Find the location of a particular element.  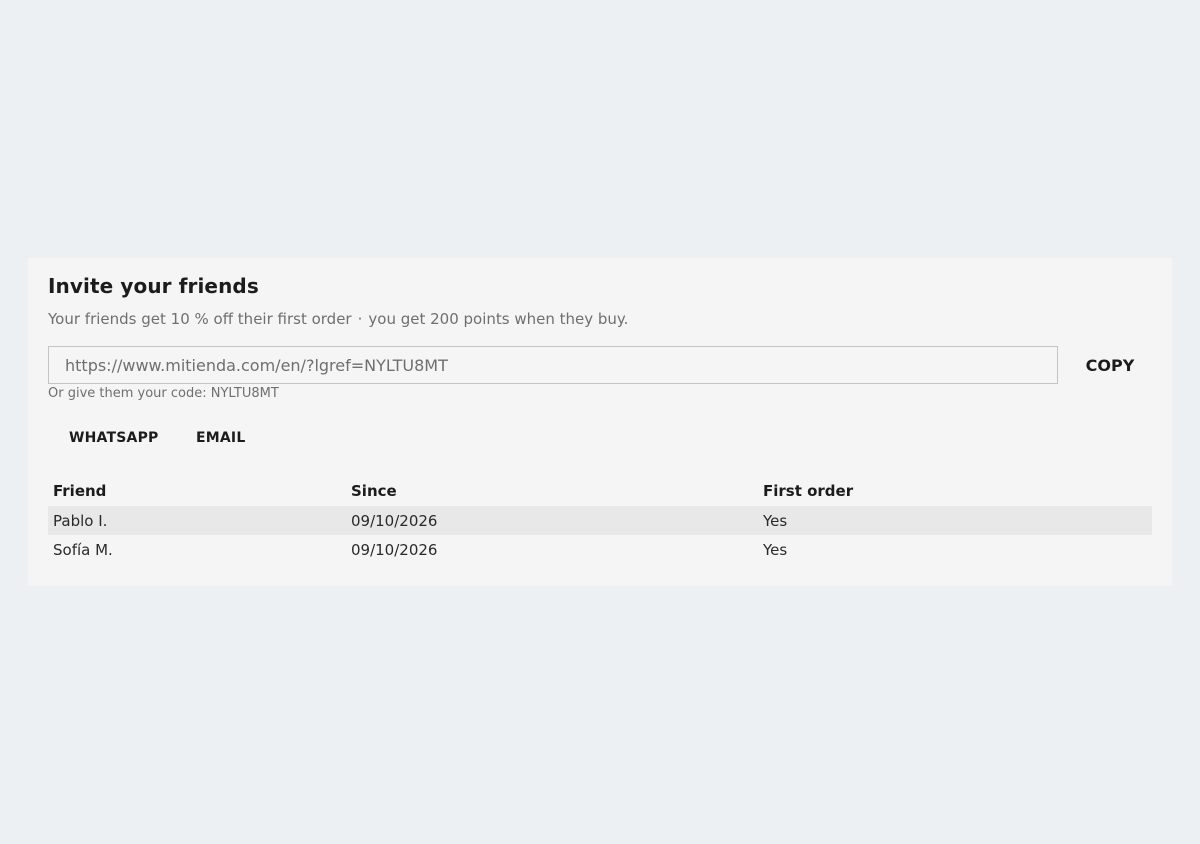

friend-name-cell: Sofía M. is located at coordinates (83, 549).